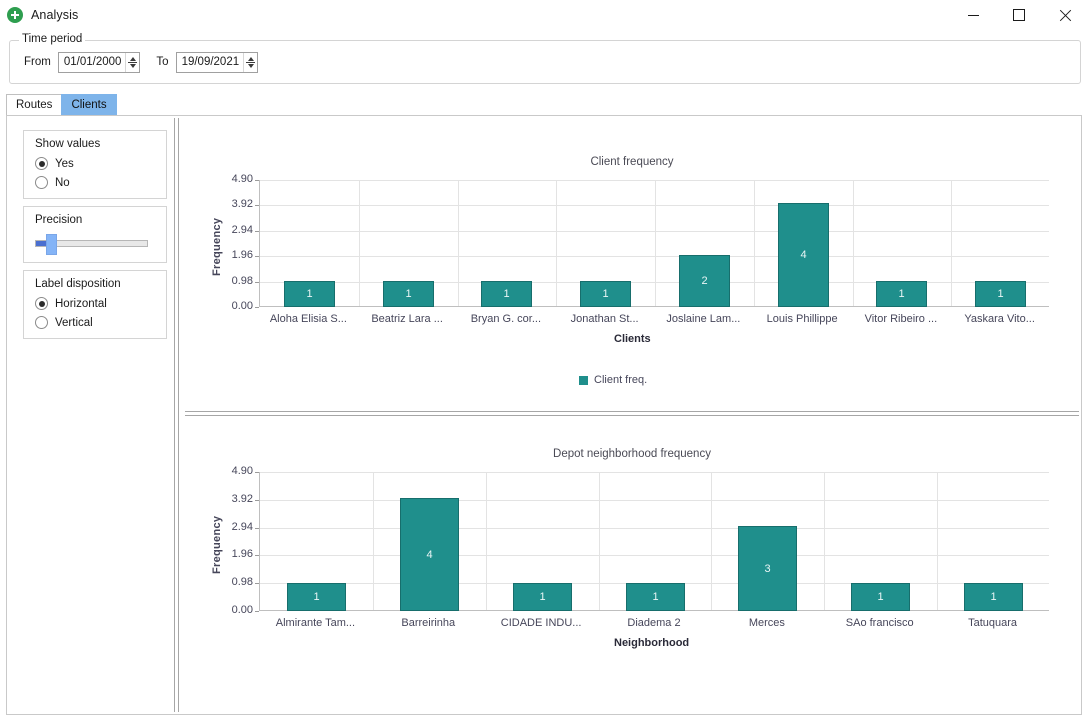  I want to click on chart-legend: Client freq., so click(613, 380).